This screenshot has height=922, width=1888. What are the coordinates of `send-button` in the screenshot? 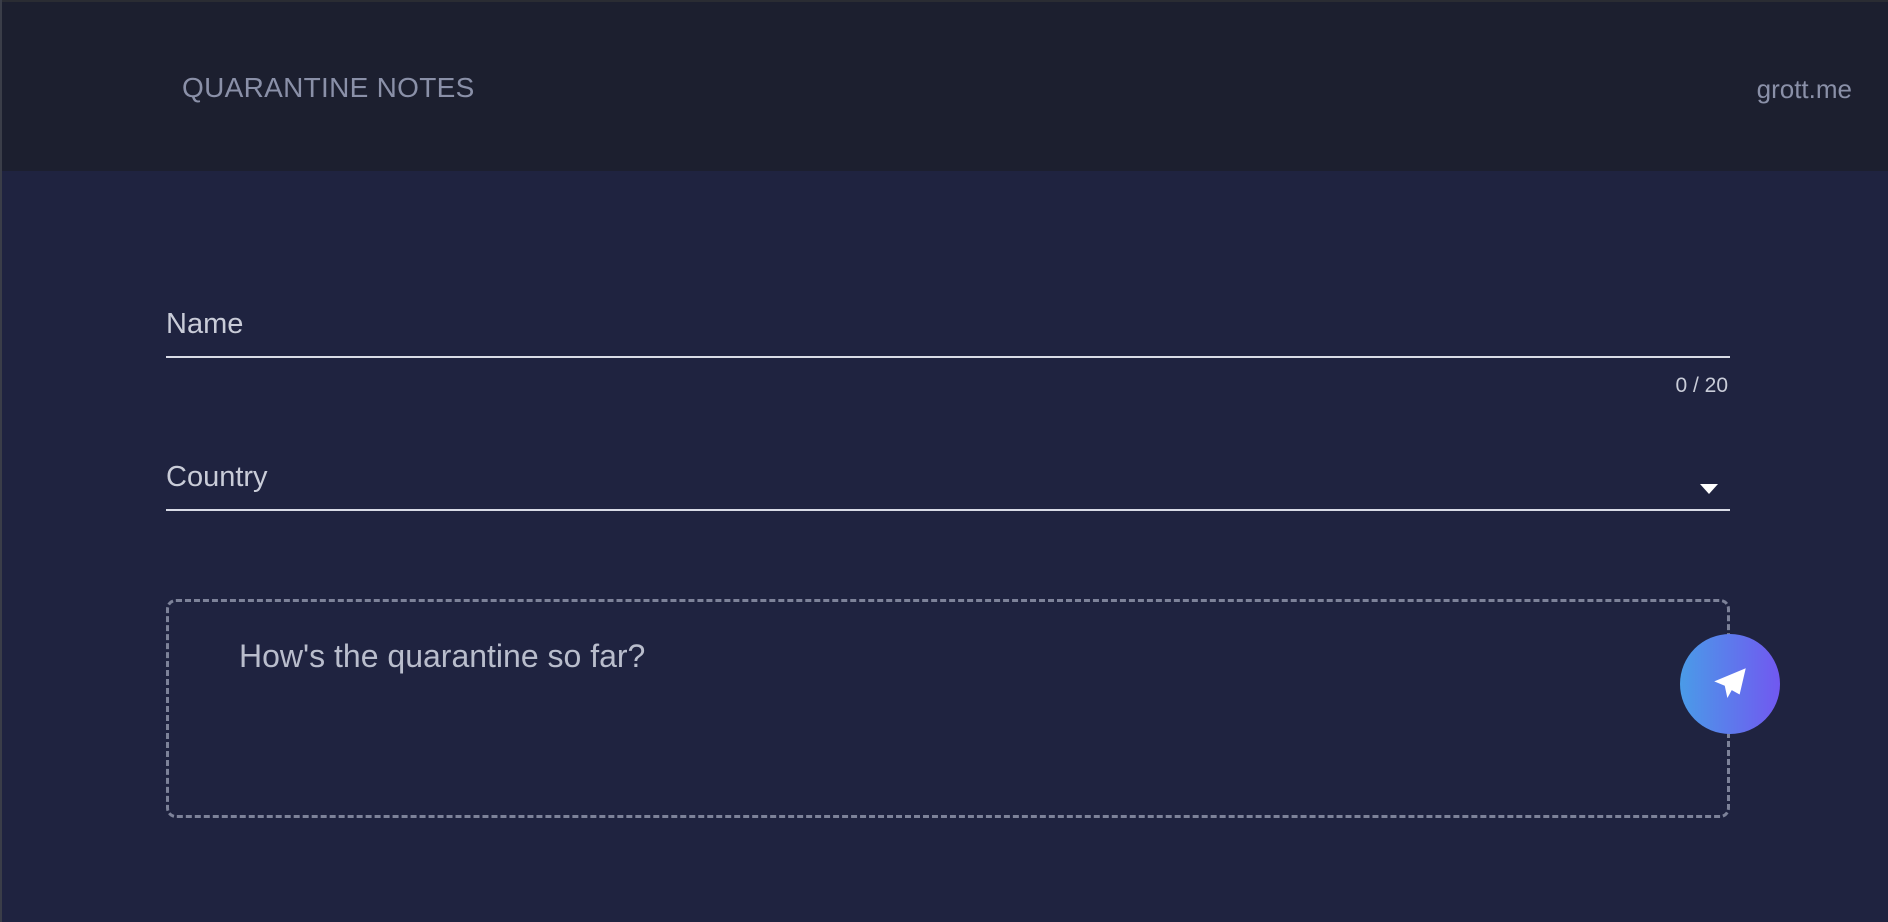 It's located at (1730, 684).